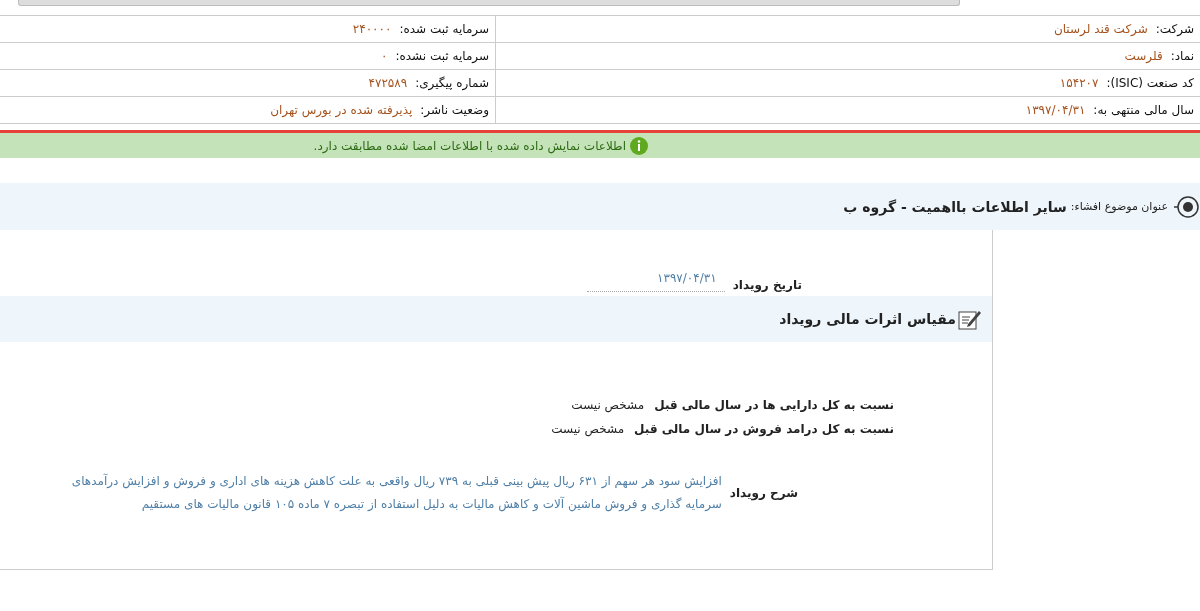  What do you see at coordinates (1119, 206) in the screenshot?
I see `disclosure-label: عنوان موضوع افشاء:` at bounding box center [1119, 206].